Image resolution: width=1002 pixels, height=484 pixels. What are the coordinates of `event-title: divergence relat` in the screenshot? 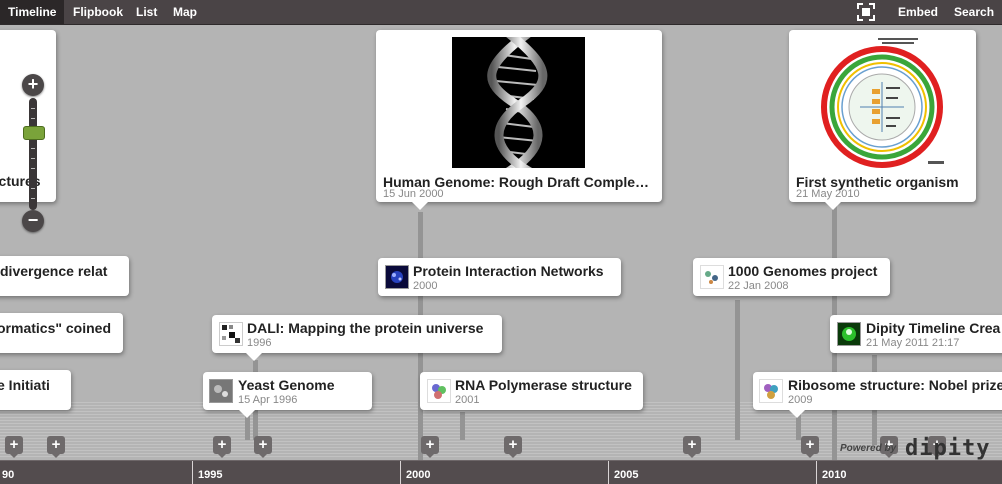 It's located at (54, 271).